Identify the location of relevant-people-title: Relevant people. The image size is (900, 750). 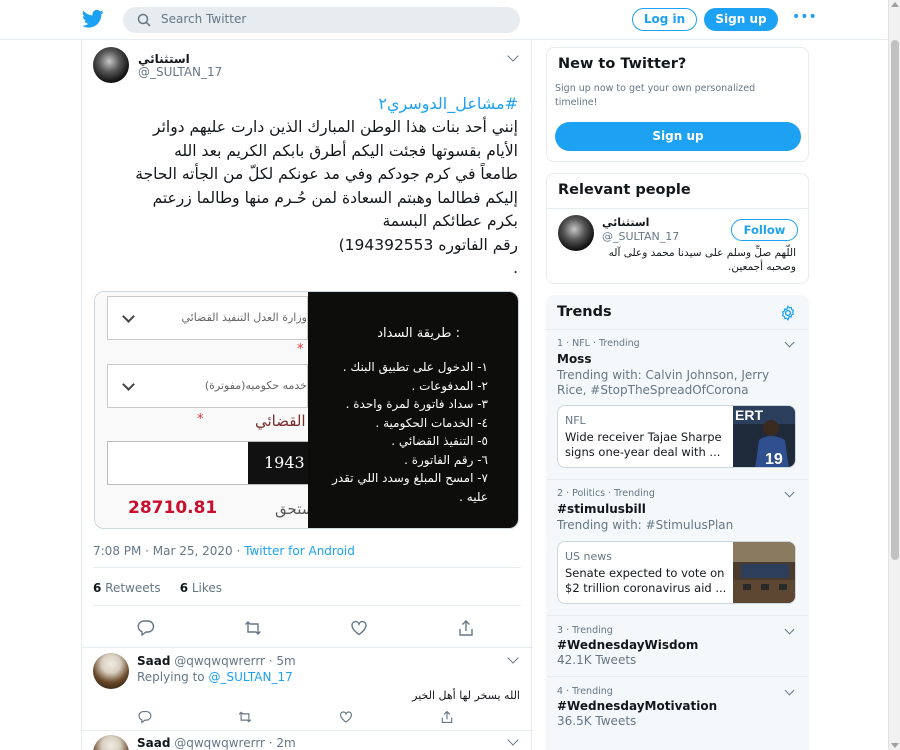
(624, 190).